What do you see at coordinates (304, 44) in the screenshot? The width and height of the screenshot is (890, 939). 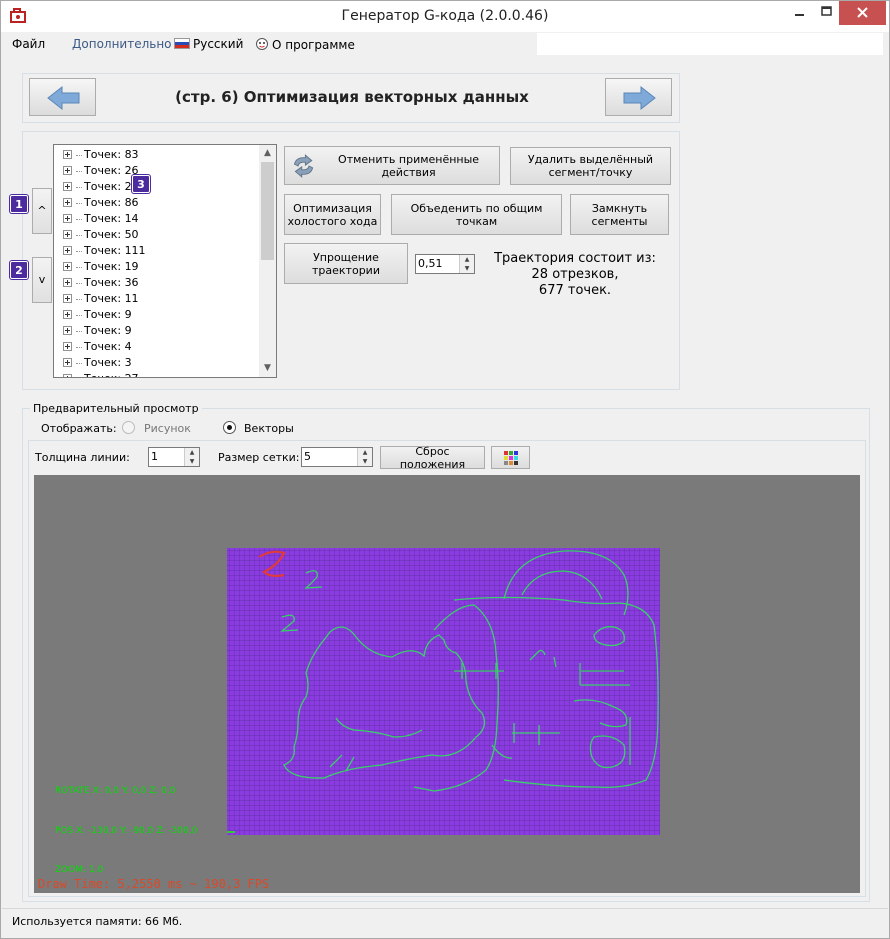 I see `menu-about: О программе` at bounding box center [304, 44].